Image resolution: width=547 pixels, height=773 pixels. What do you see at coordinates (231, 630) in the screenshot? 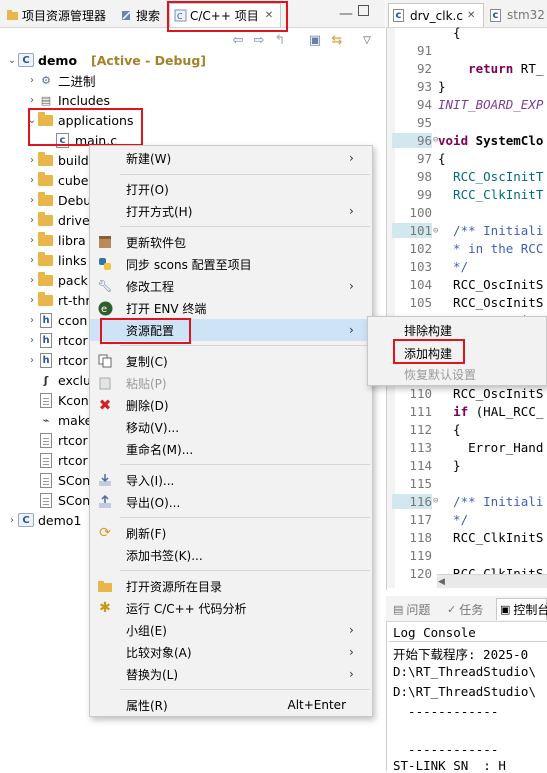
I see `menu-item-team: 小组(E) ›` at bounding box center [231, 630].